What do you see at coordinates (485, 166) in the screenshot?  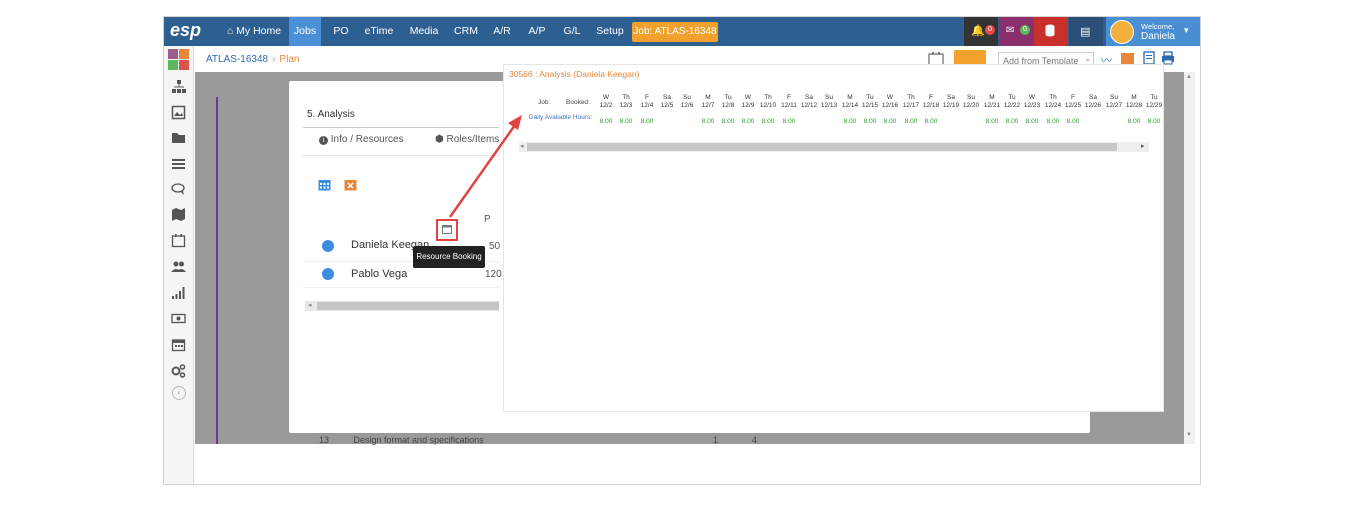 I see `annotation-arrow` at bounding box center [485, 166].